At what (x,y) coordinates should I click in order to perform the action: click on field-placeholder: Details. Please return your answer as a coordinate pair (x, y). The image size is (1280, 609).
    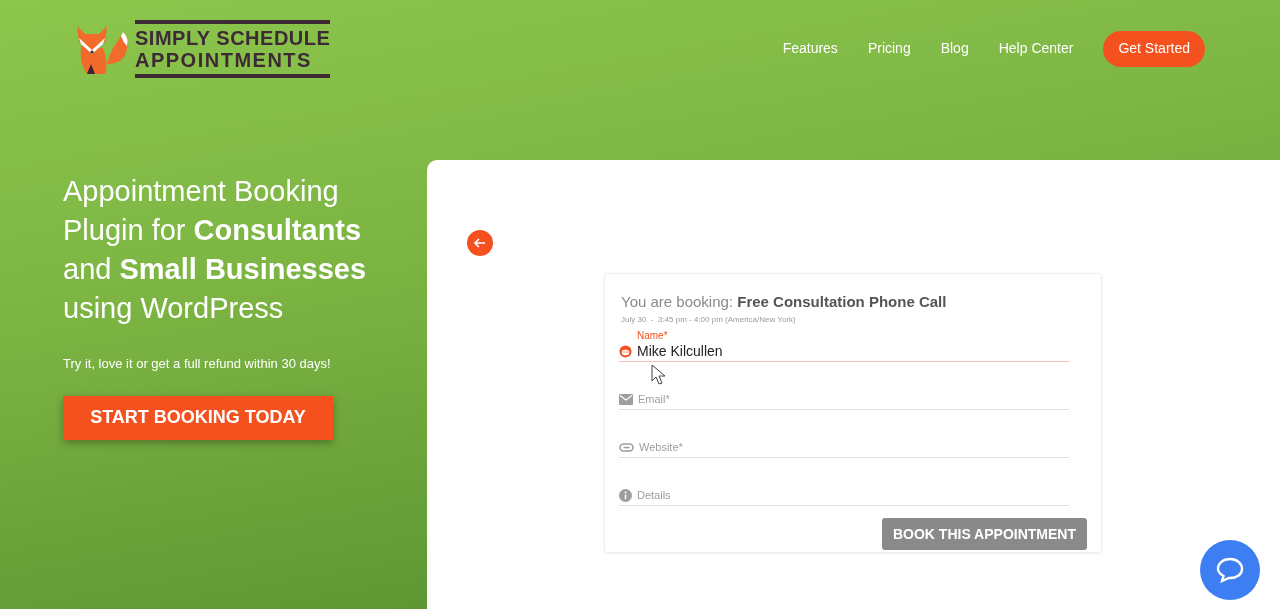
    Looking at the image, I should click on (654, 496).